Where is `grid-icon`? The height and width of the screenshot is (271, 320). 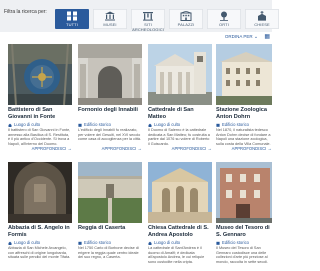 grid-icon is located at coordinates (72, 16).